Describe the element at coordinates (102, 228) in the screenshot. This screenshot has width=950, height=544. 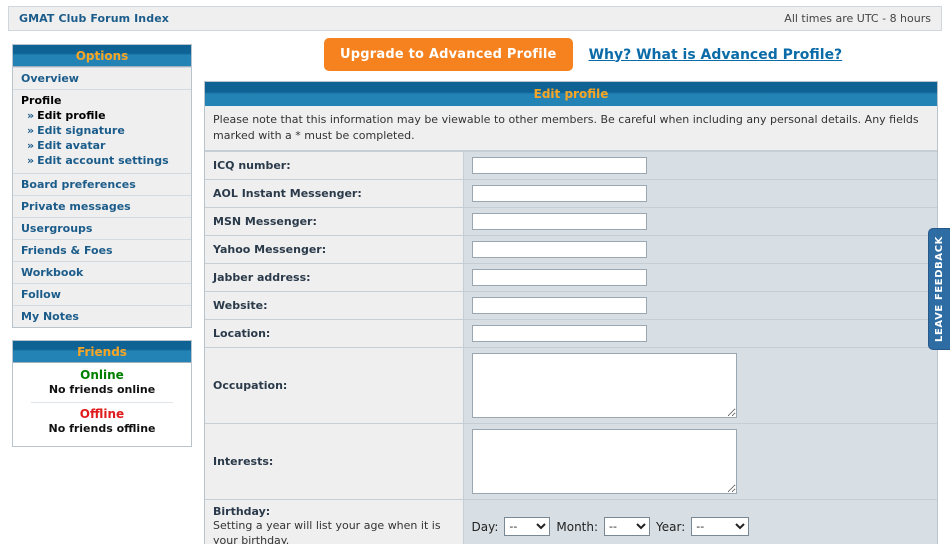
I see `sidebar-item-usergroups: Usergroups` at that location.